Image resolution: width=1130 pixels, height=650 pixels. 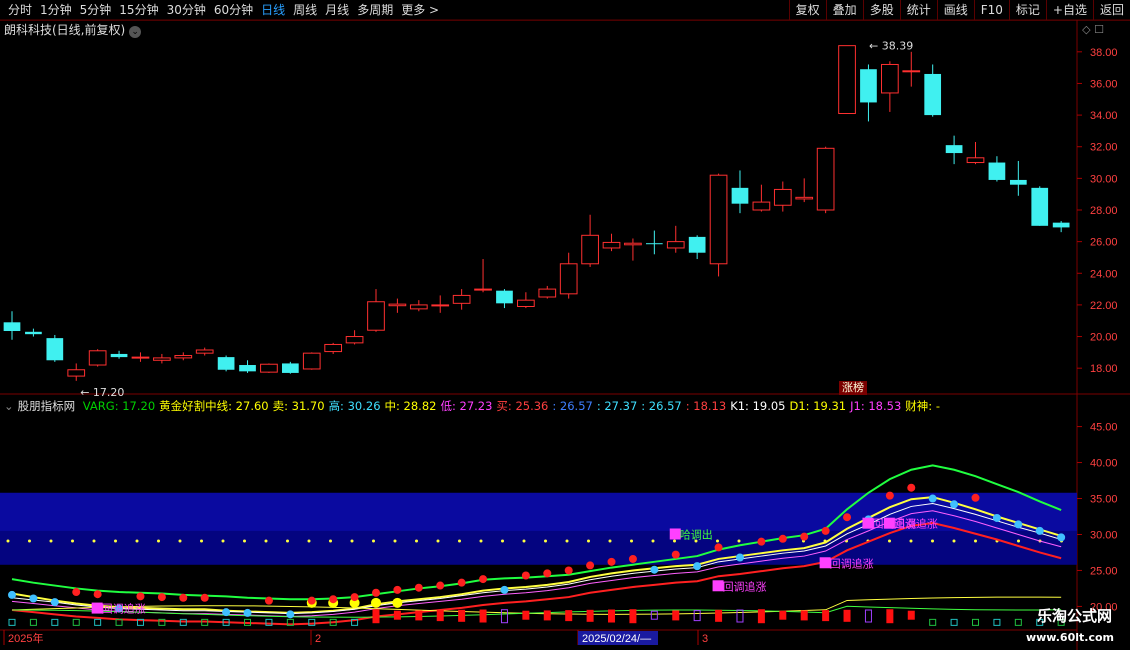 What do you see at coordinates (1093, 29) in the screenshot?
I see `diamond-icon: ◇ ☐` at bounding box center [1093, 29].